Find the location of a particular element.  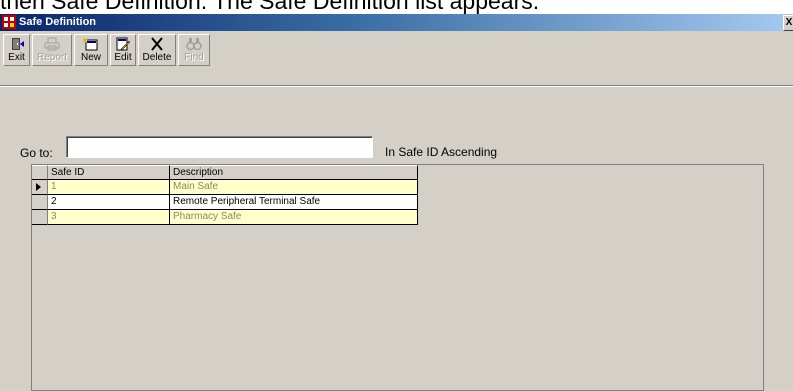

report-label: Report is located at coordinates (51, 57).